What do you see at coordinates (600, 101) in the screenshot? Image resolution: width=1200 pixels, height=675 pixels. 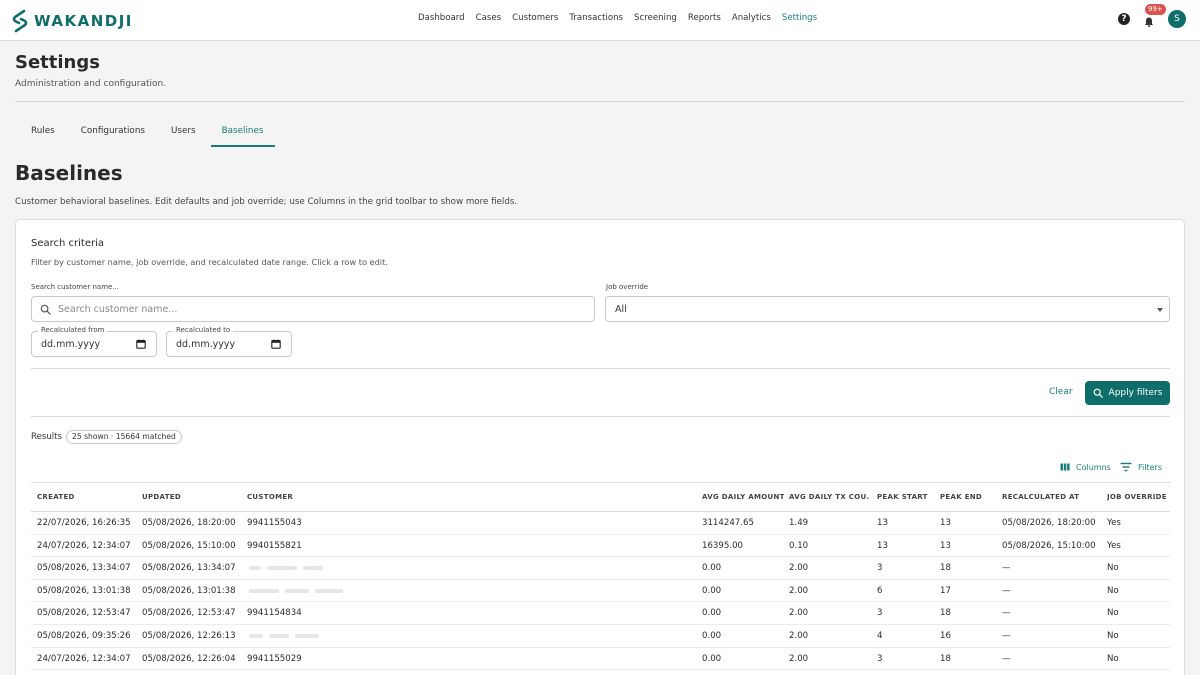 I see `header-divider` at bounding box center [600, 101].